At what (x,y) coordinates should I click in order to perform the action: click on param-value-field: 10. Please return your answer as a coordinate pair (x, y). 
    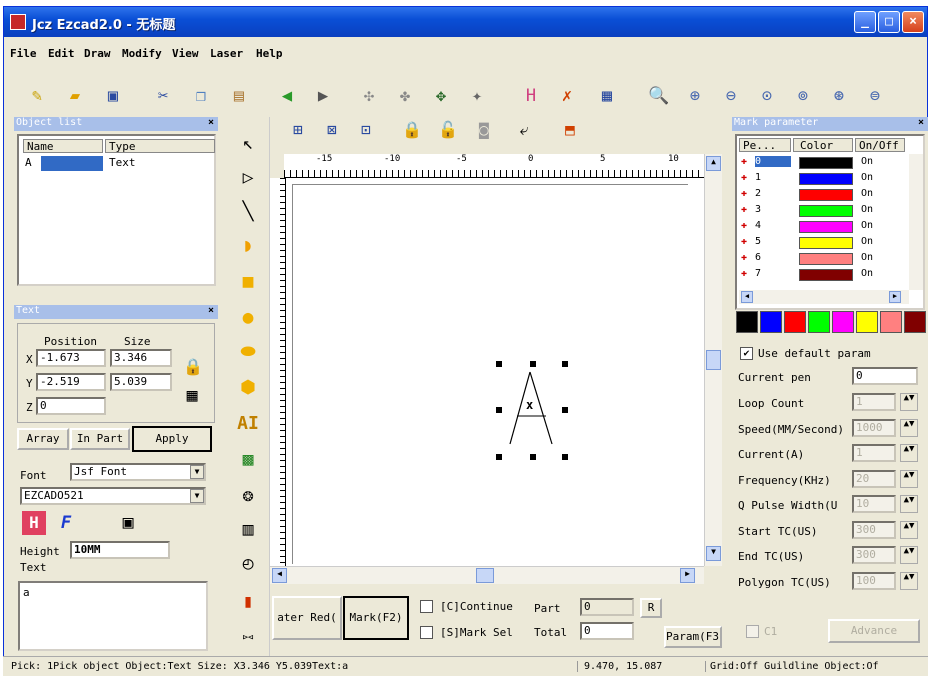
    Looking at the image, I should click on (874, 504).